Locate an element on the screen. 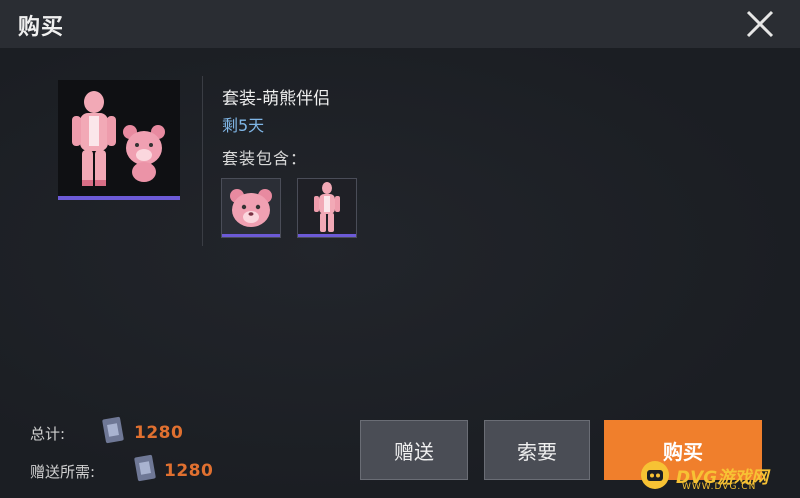 The height and width of the screenshot is (498, 800). dialog-title: 购买 is located at coordinates (41, 27).